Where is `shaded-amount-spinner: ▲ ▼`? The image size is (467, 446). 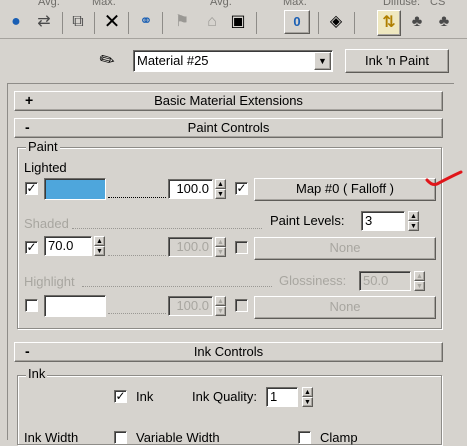
shaded-amount-spinner: ▲ ▼ is located at coordinates (220, 247).